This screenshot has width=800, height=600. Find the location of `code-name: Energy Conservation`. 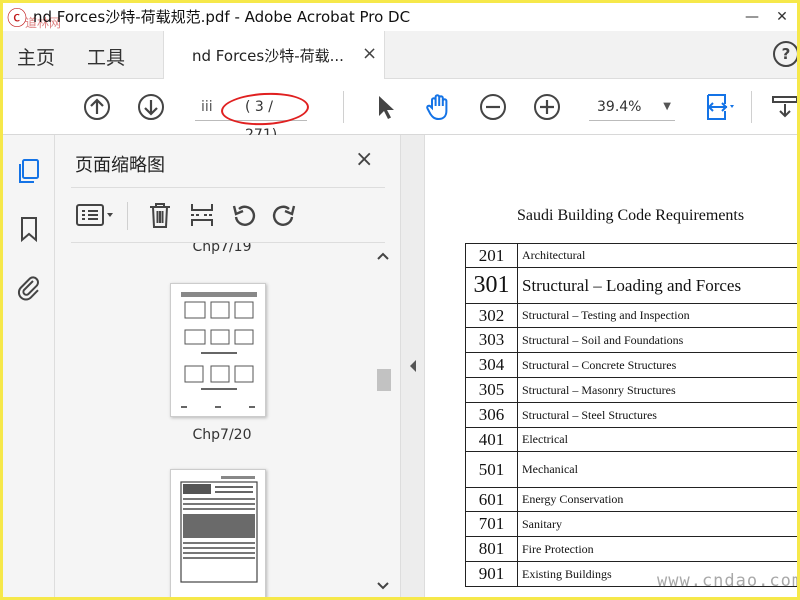

code-name: Energy Conservation is located at coordinates (657, 499).